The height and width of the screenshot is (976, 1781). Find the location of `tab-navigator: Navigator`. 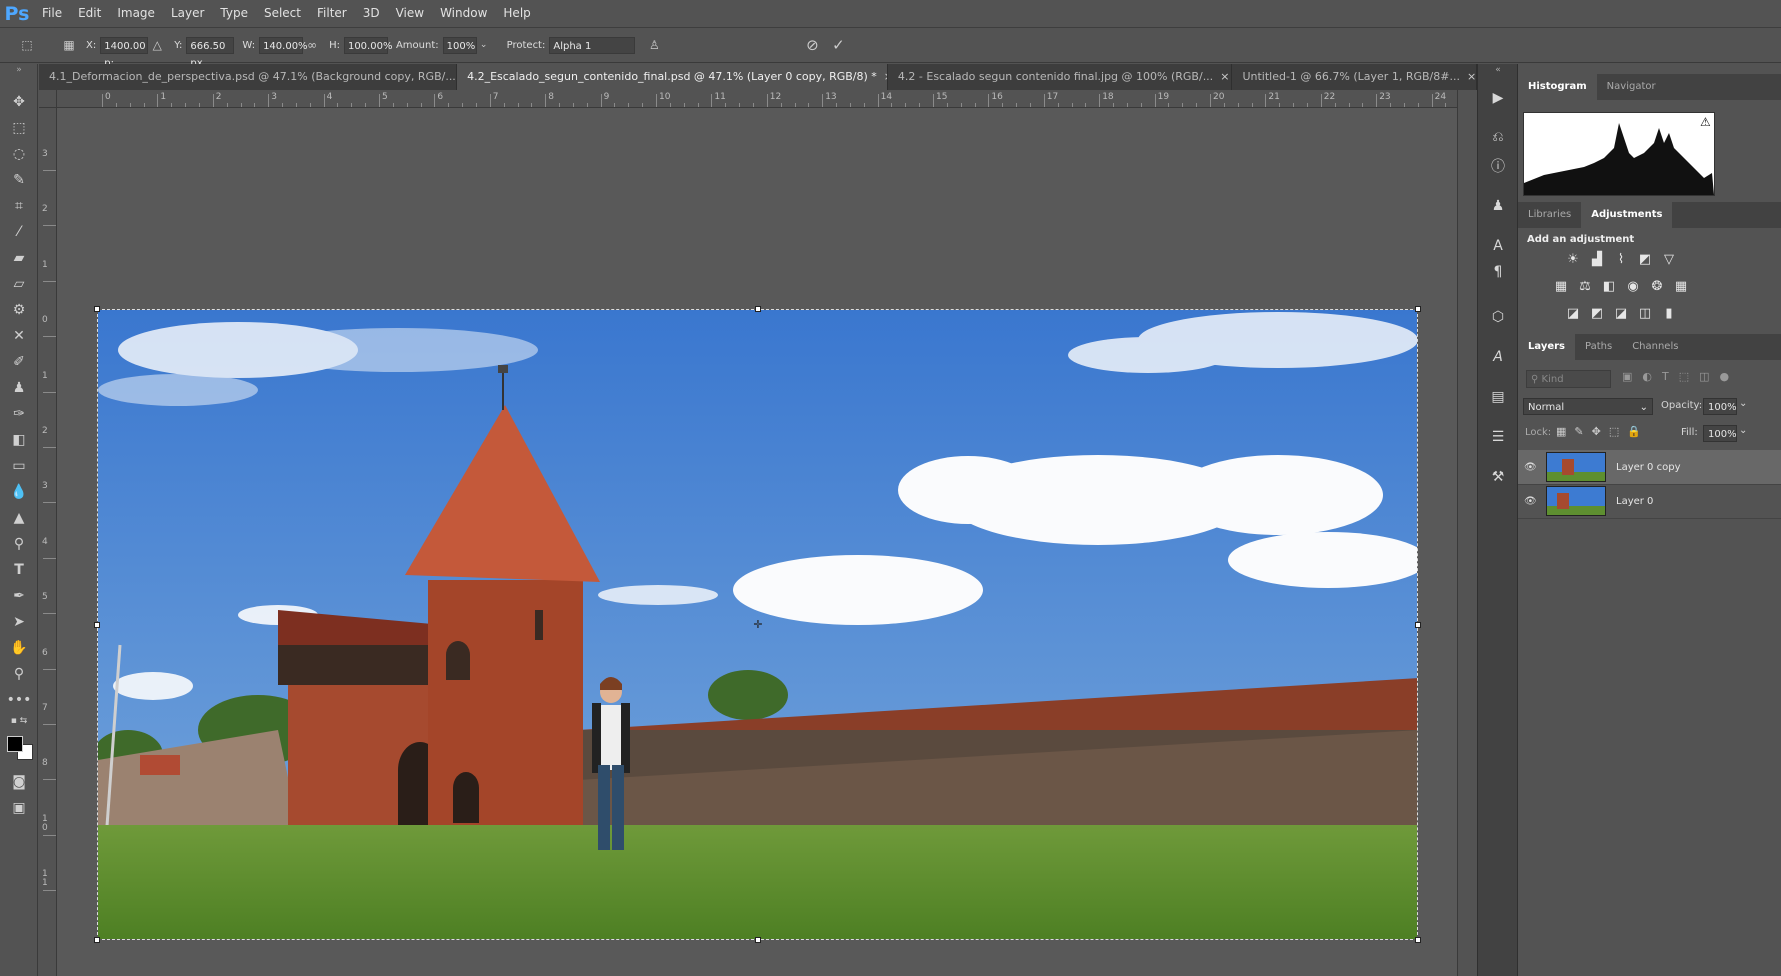

tab-navigator: Navigator is located at coordinates (1631, 87).